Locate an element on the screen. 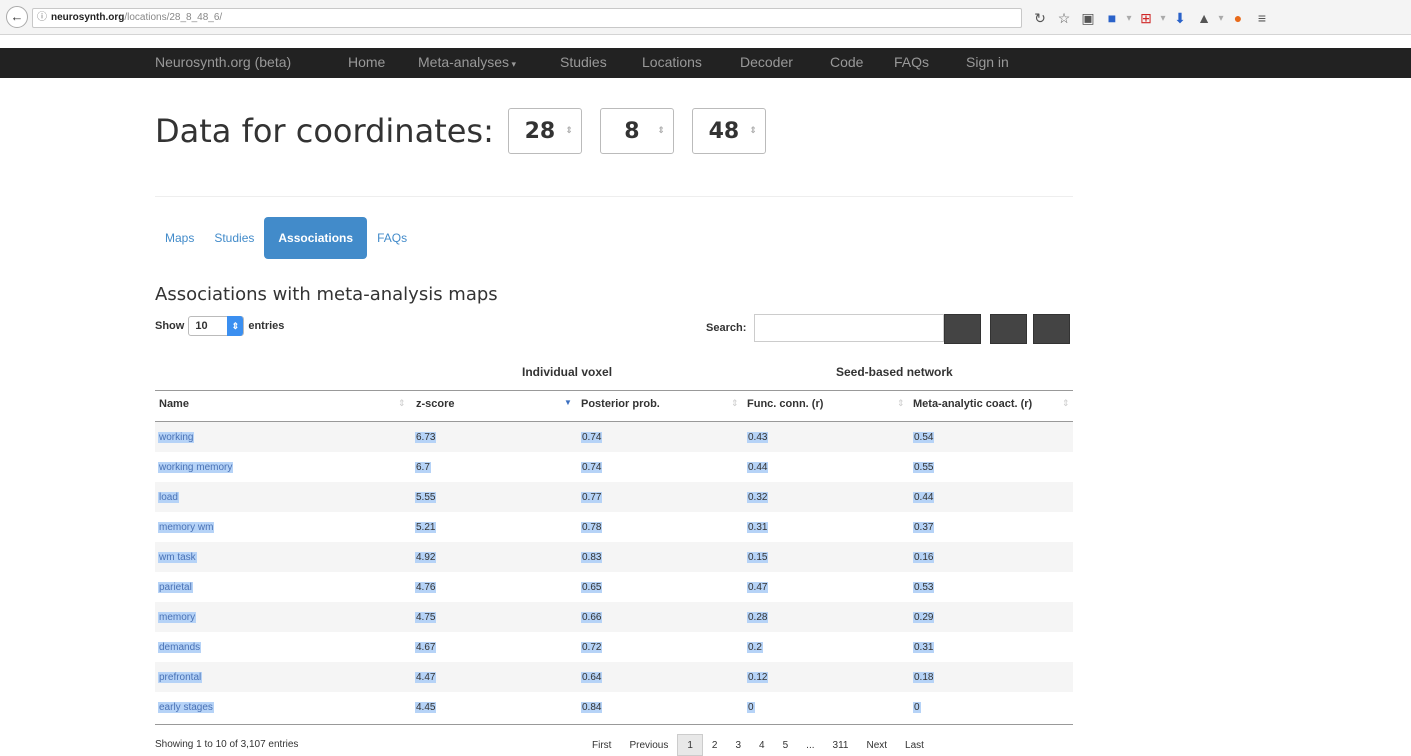  table-row: wm task 4.92 0.83 0.15 0.16 is located at coordinates (614, 557).